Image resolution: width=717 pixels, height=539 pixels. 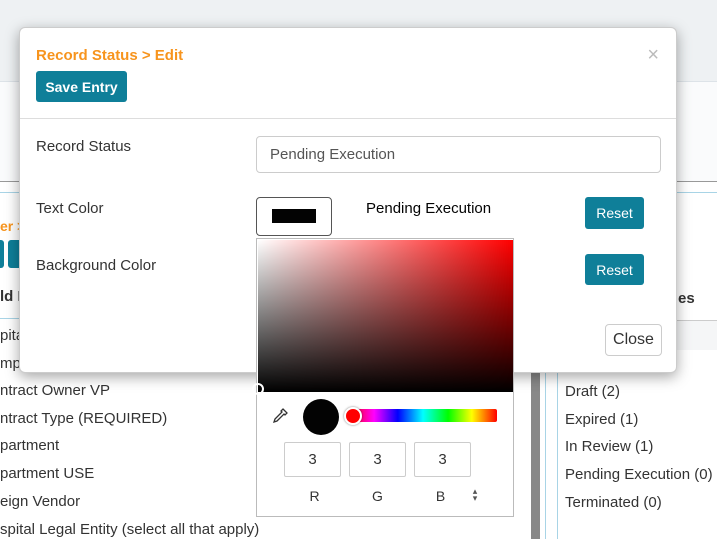 I want to click on scrollbar, so click(x=535, y=449).